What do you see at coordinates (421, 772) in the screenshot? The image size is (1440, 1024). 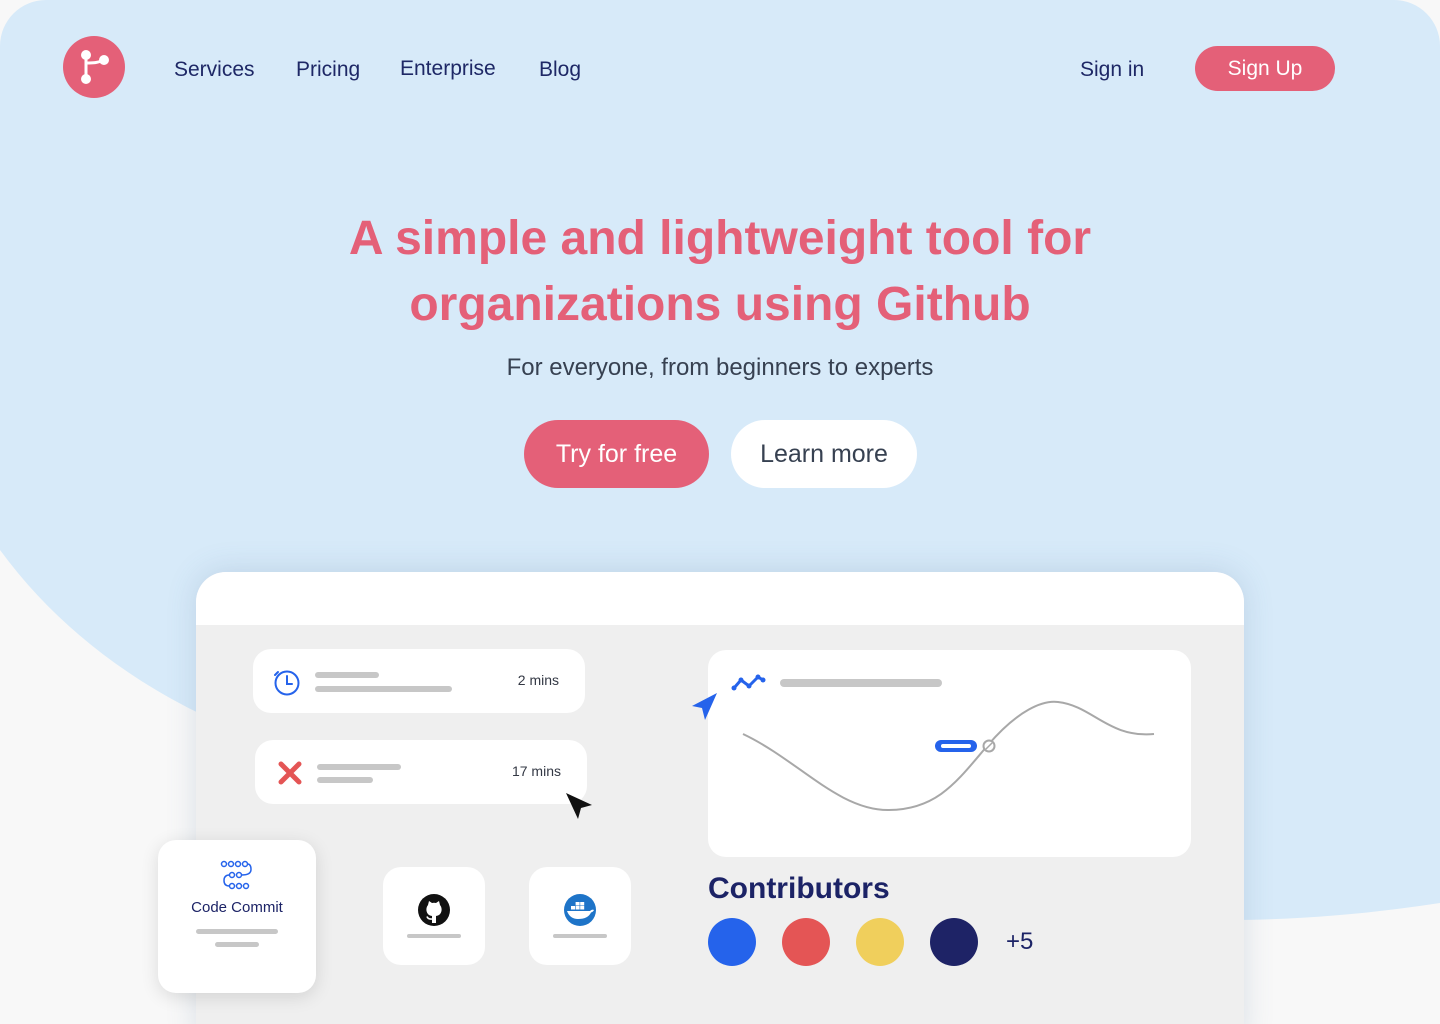 I see `job-card: 17 mins` at bounding box center [421, 772].